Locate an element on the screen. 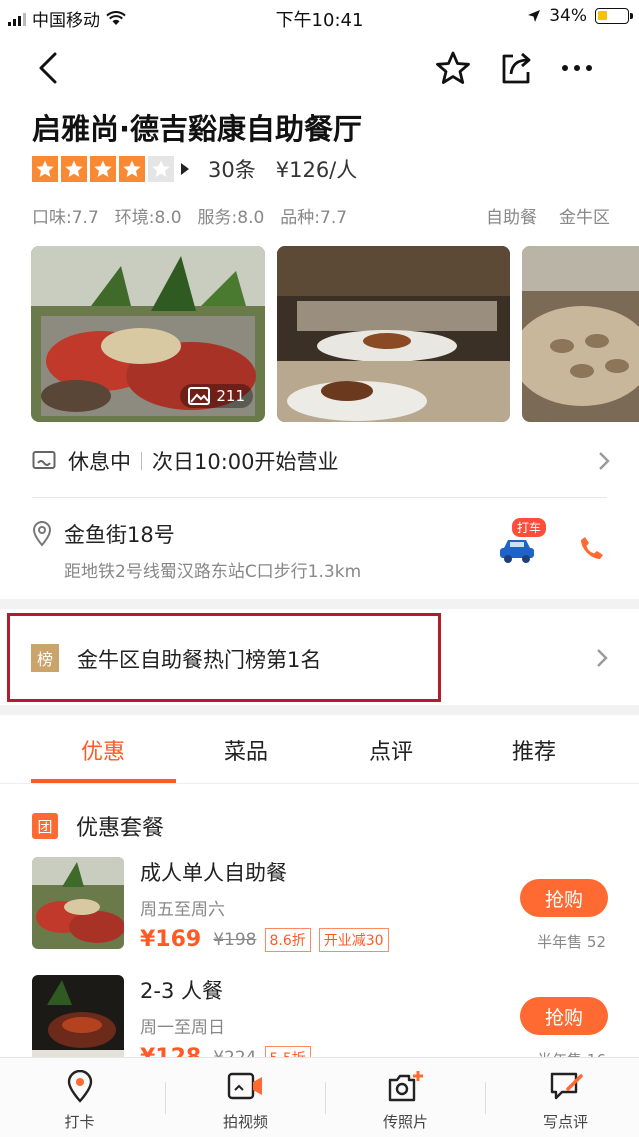  share-button is located at coordinates (516, 68).